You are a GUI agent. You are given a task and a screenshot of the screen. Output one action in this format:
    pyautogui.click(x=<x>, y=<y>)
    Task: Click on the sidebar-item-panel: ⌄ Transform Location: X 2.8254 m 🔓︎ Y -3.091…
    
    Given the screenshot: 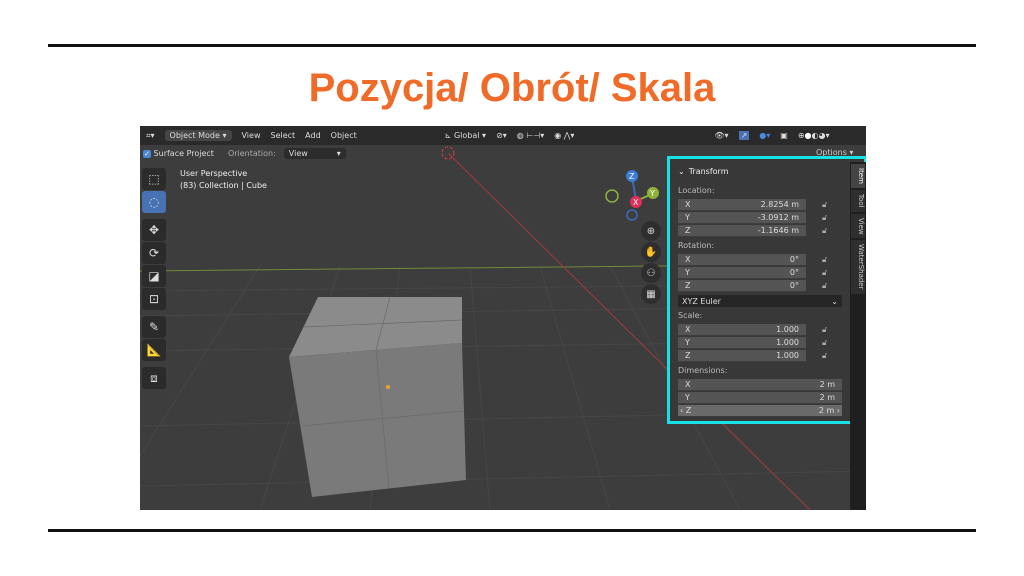 What is the action you would take?
    pyautogui.click(x=766, y=290)
    